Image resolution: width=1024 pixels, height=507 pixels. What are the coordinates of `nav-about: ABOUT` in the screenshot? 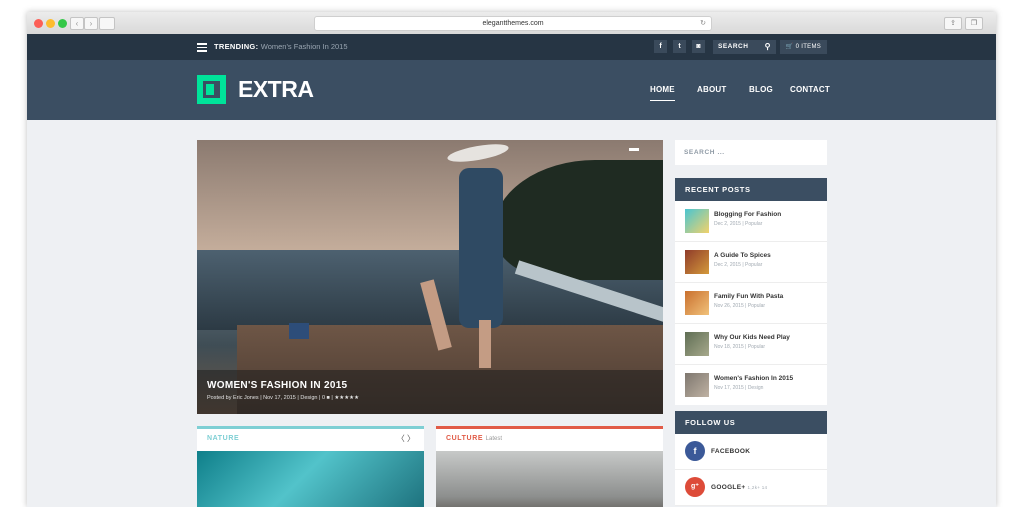 It's located at (711, 89).